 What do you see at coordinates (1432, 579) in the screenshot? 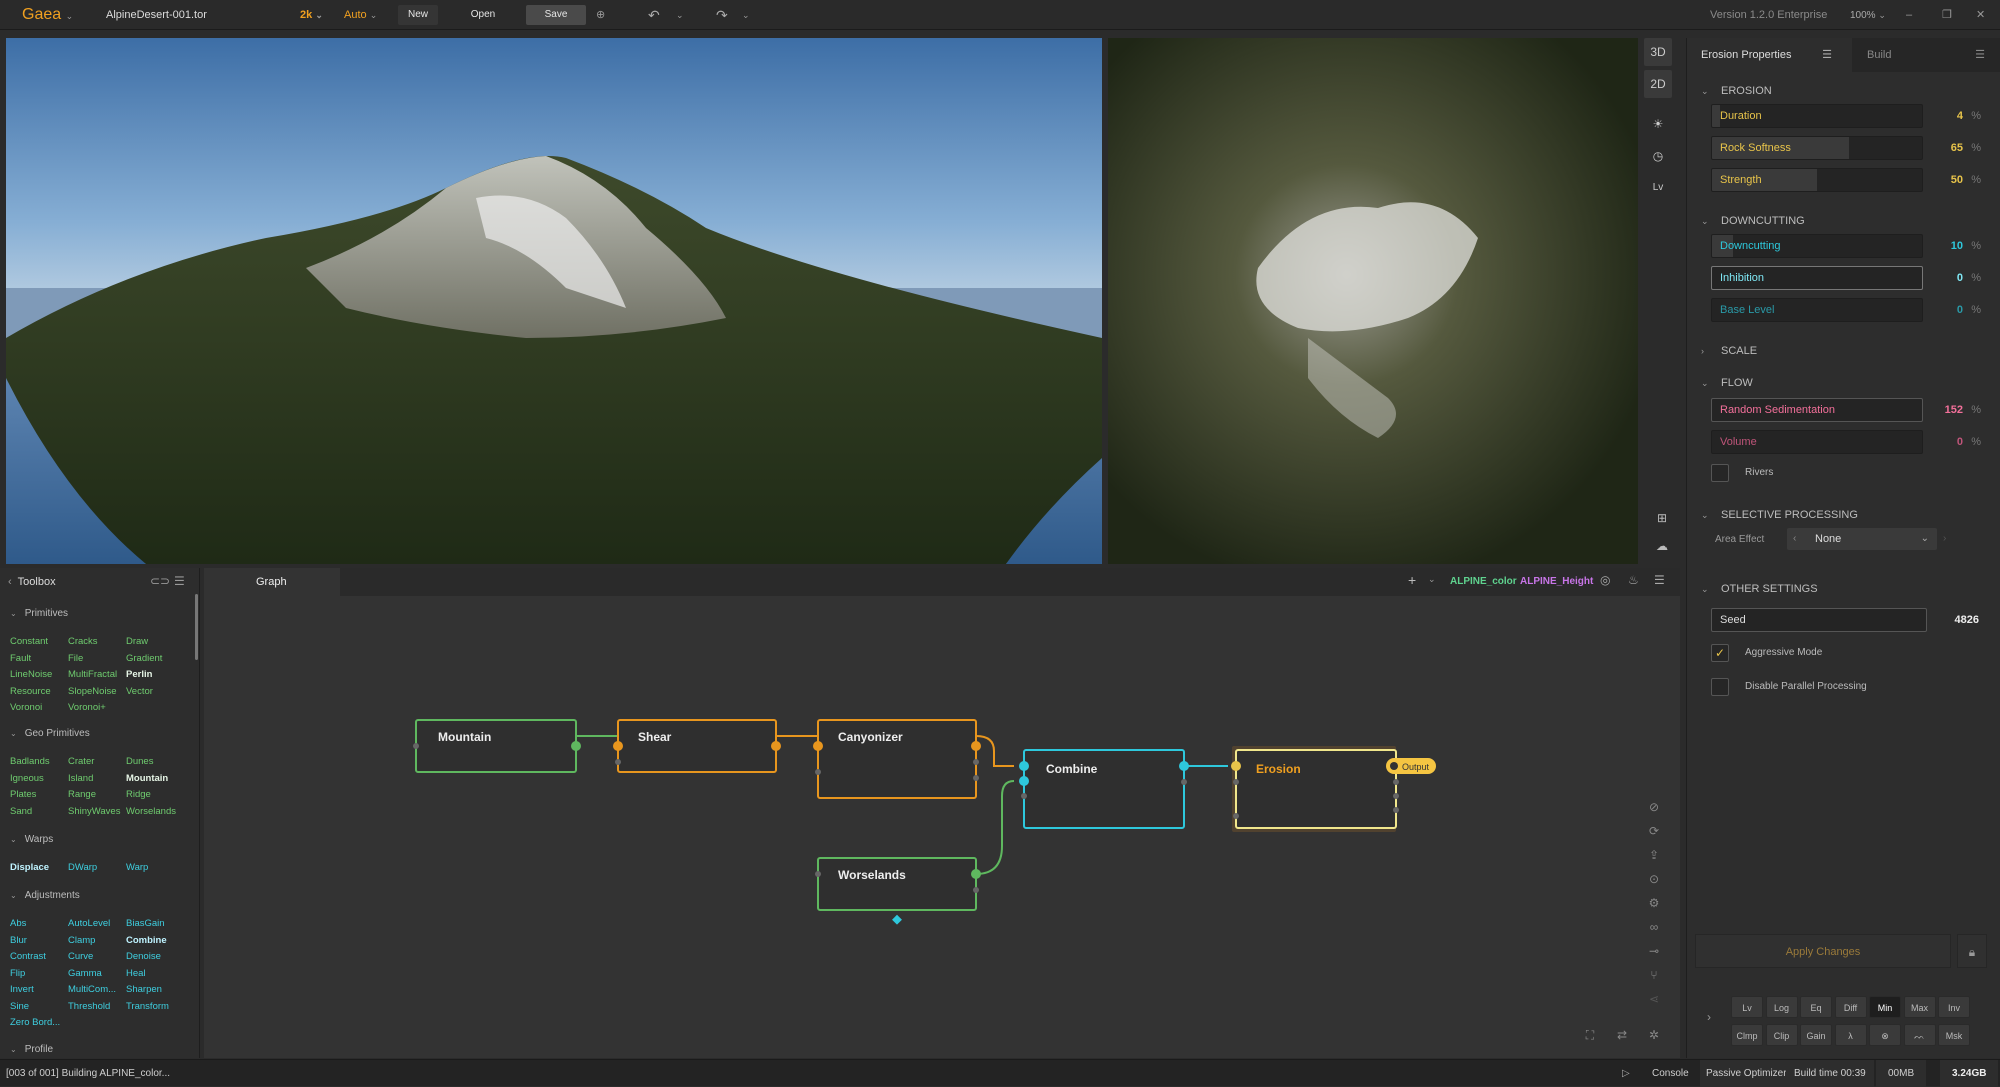
I see `chevron-down-icon: ⌄` at bounding box center [1432, 579].